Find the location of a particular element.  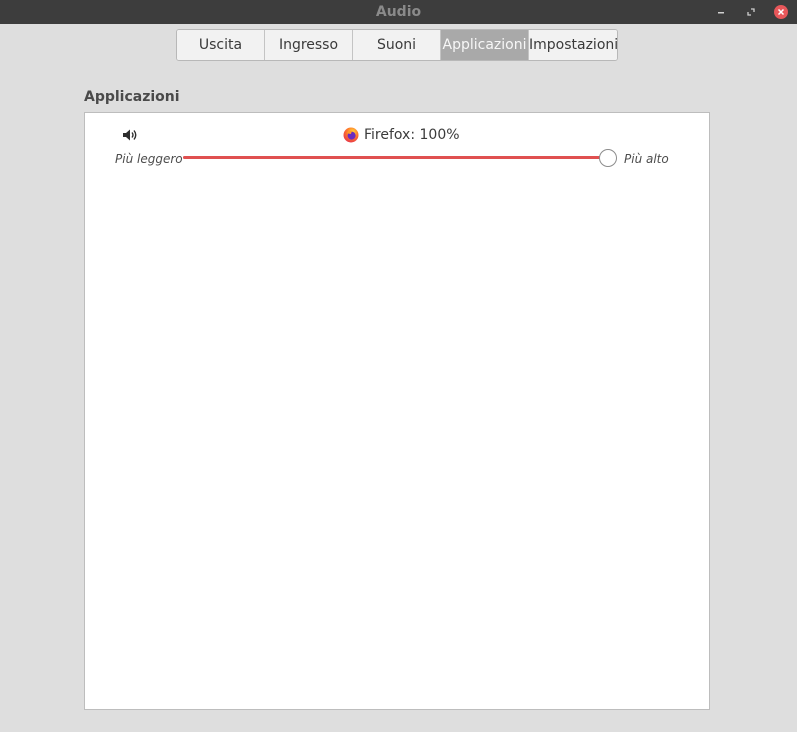

volume-slider is located at coordinates (400, 158).